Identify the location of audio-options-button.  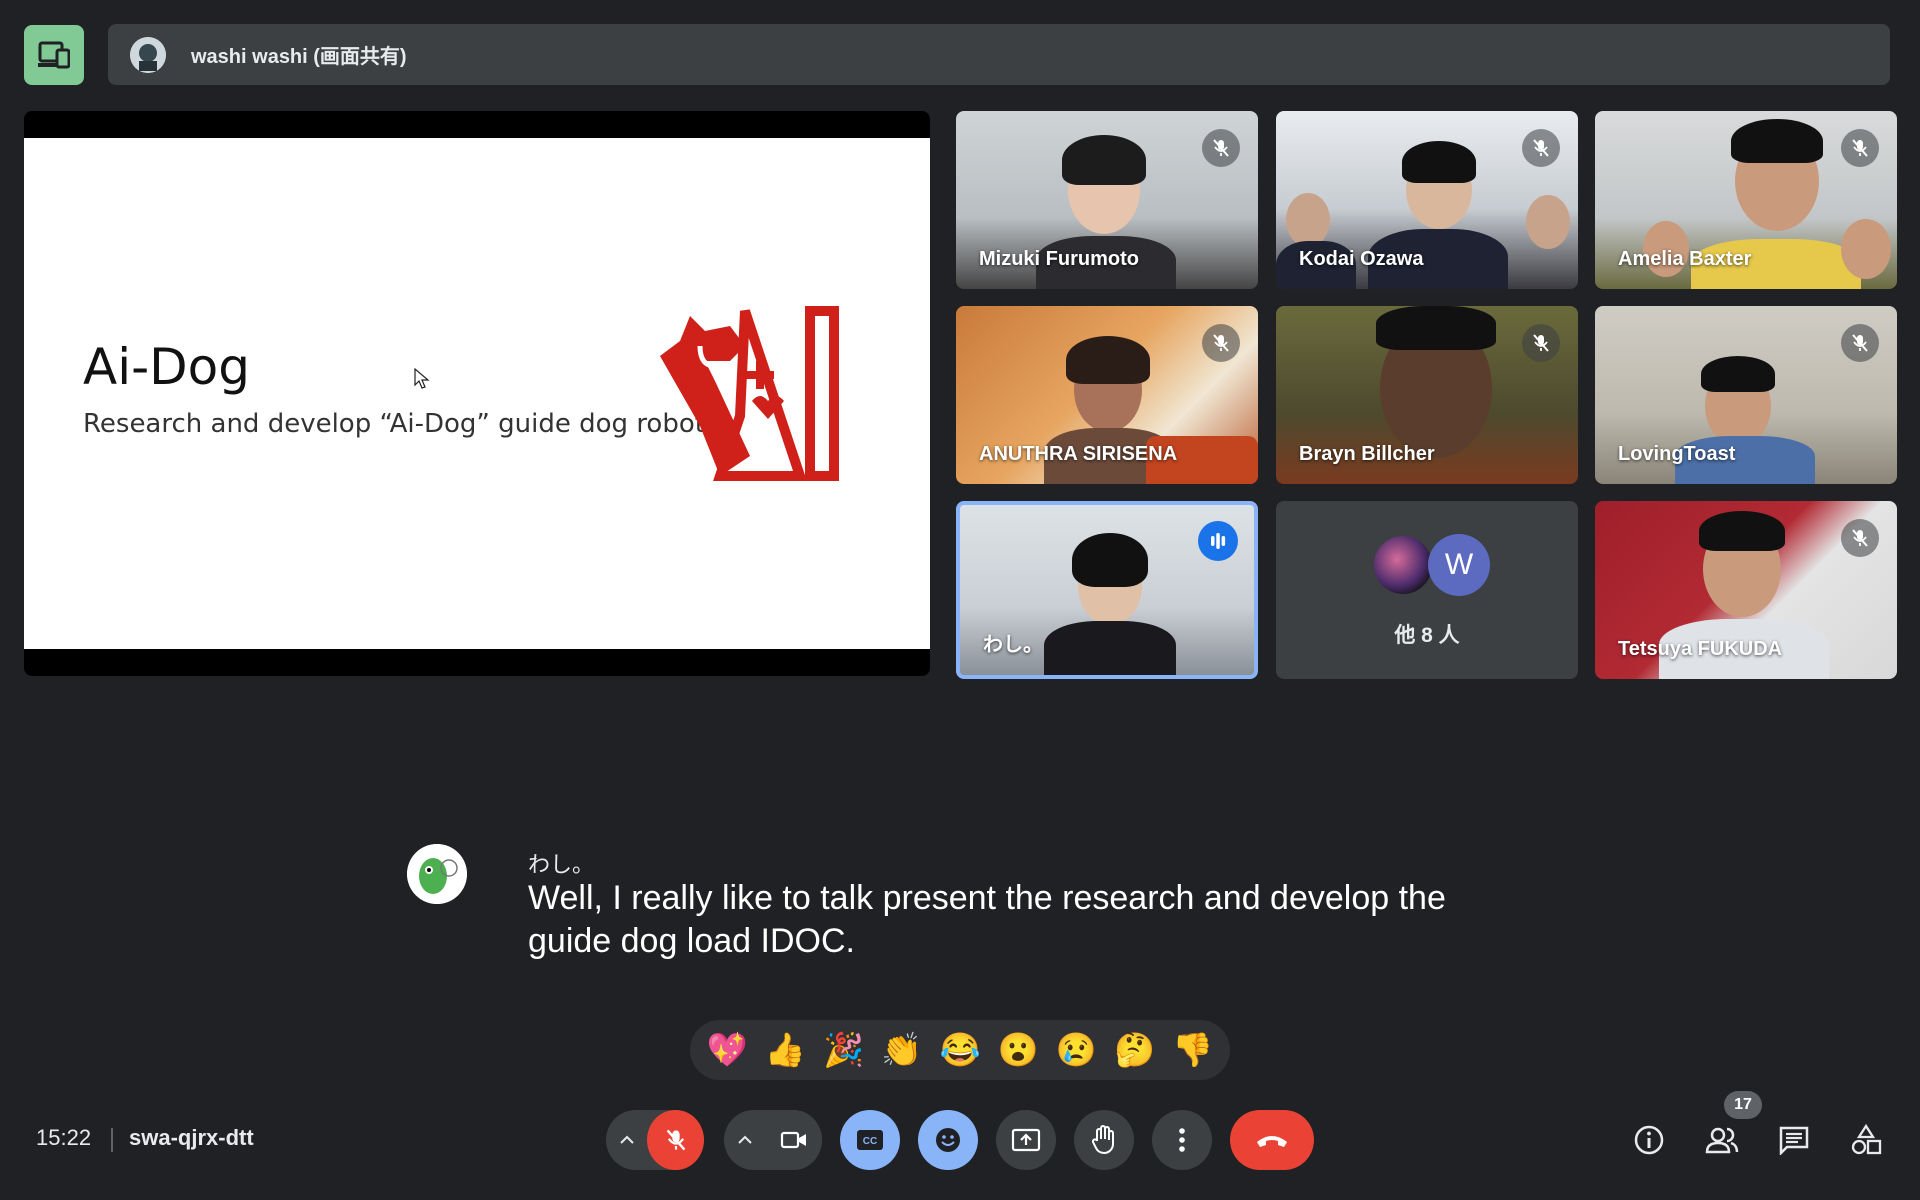
(626, 1140).